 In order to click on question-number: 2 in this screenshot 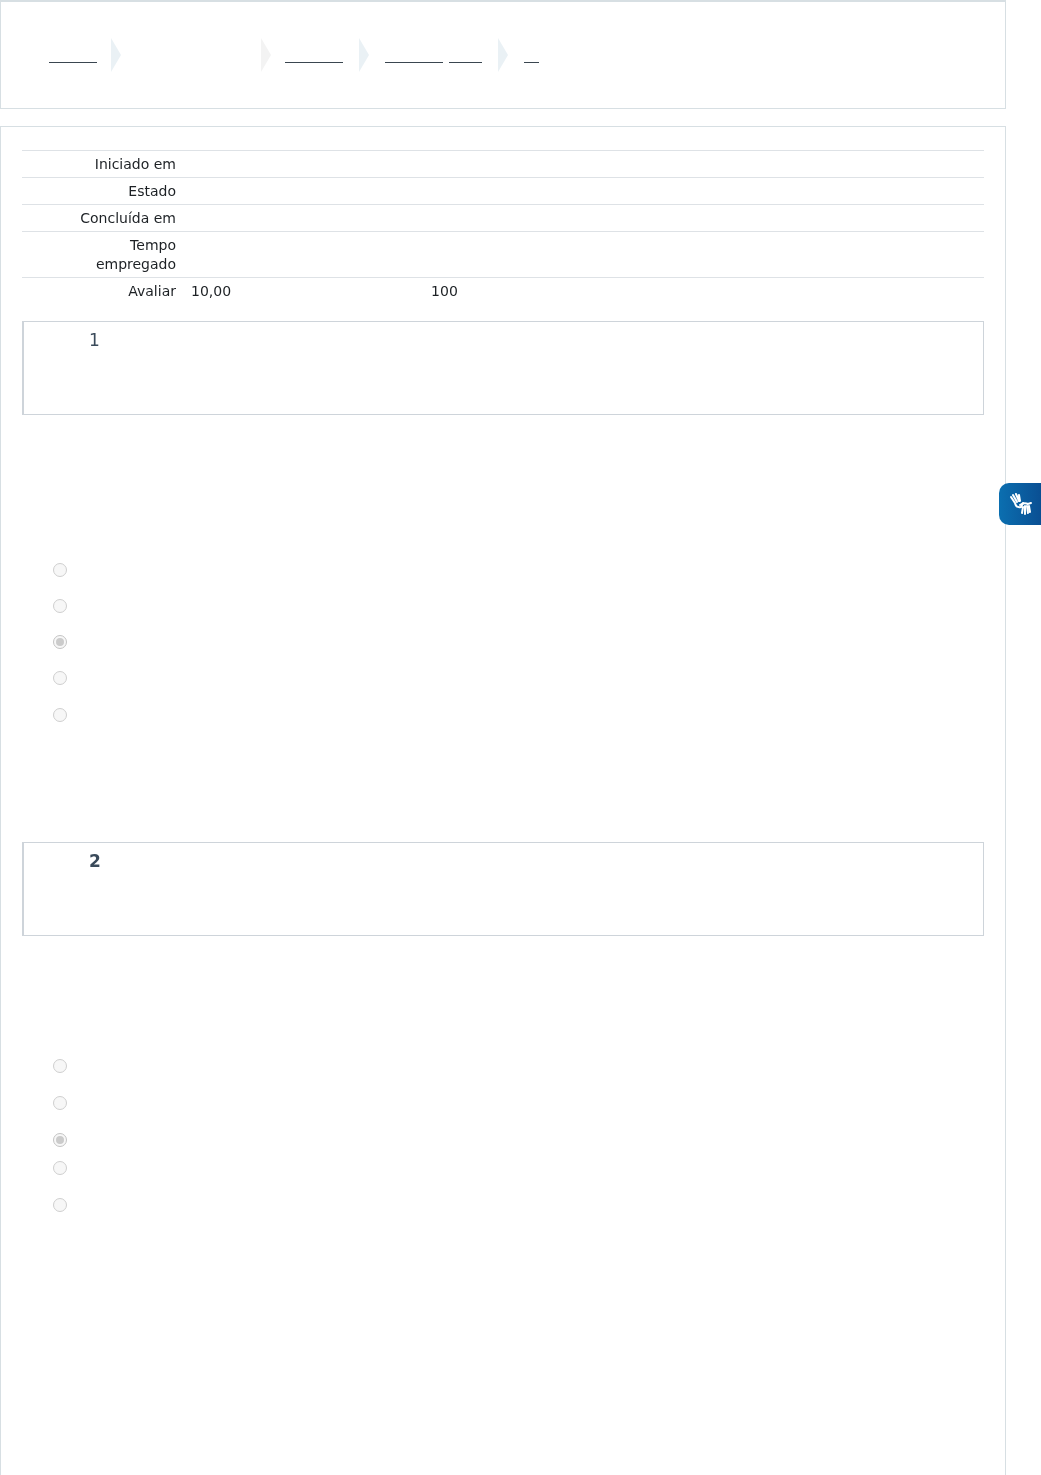, I will do `click(95, 861)`.